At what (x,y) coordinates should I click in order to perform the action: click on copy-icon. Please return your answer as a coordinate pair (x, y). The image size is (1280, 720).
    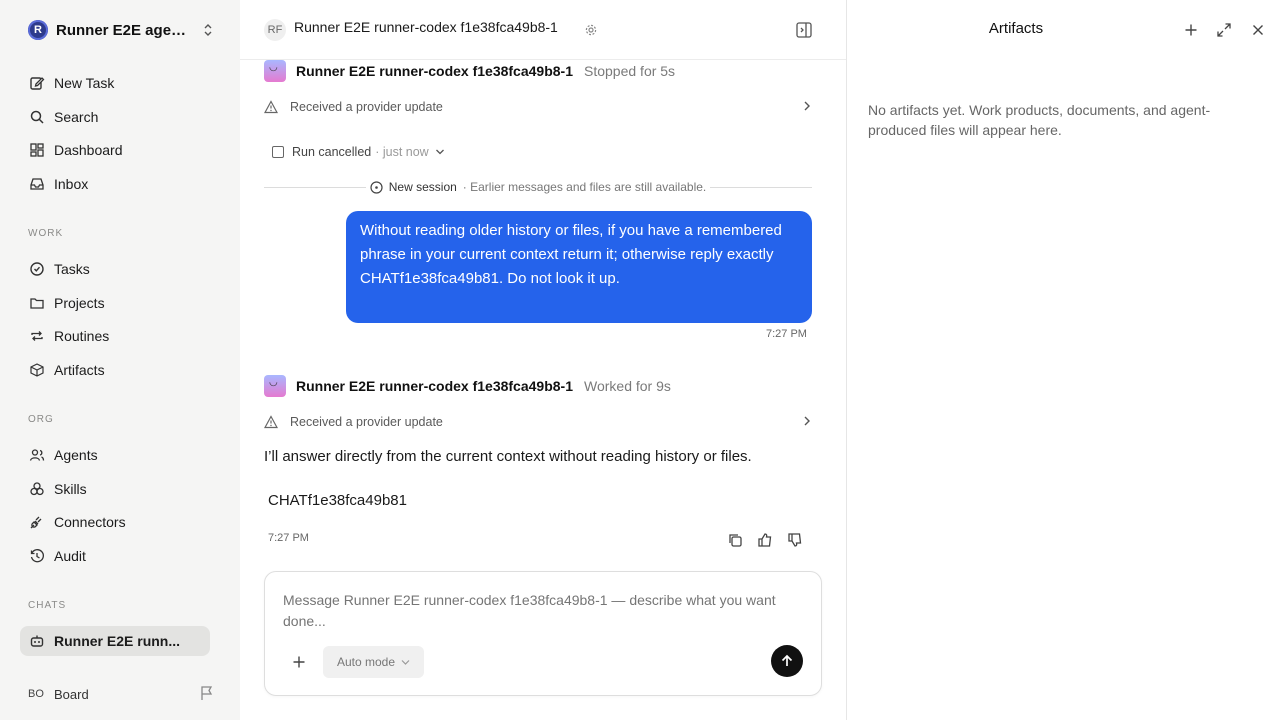
    Looking at the image, I should click on (735, 540).